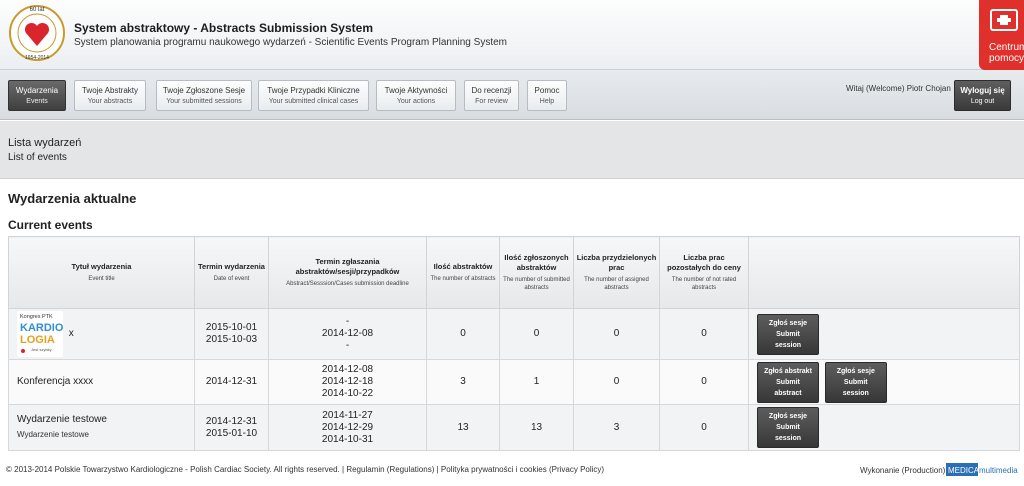 The image size is (1024, 486). What do you see at coordinates (37, 95) in the screenshot?
I see `nav-events: Wydarzenia Events` at bounding box center [37, 95].